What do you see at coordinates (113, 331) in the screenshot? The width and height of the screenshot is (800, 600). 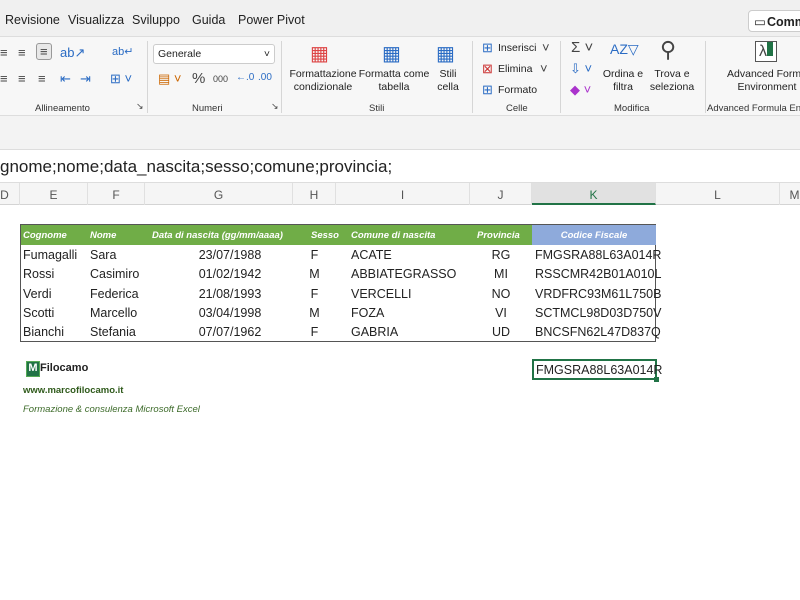 I see `cell-nome: Stefania` at bounding box center [113, 331].